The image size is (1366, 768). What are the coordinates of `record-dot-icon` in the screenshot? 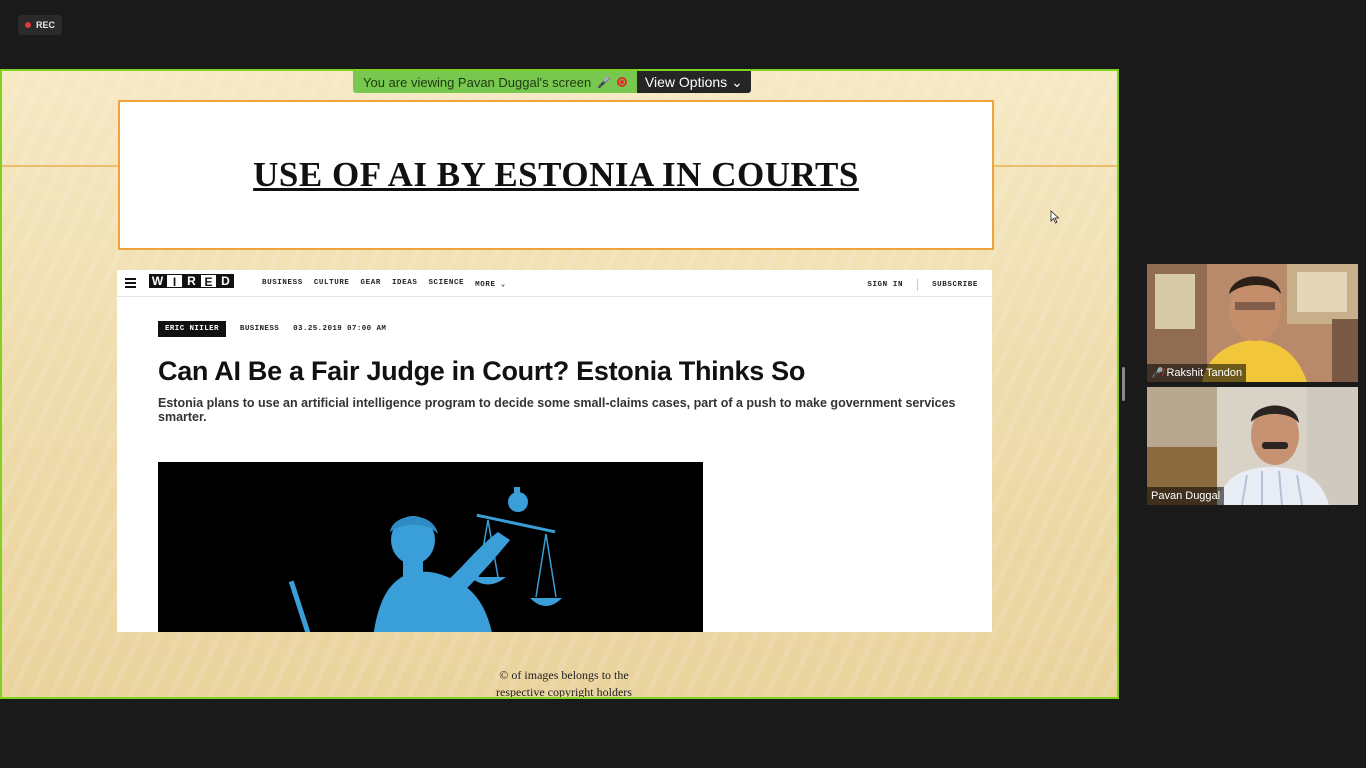 It's located at (27, 25).